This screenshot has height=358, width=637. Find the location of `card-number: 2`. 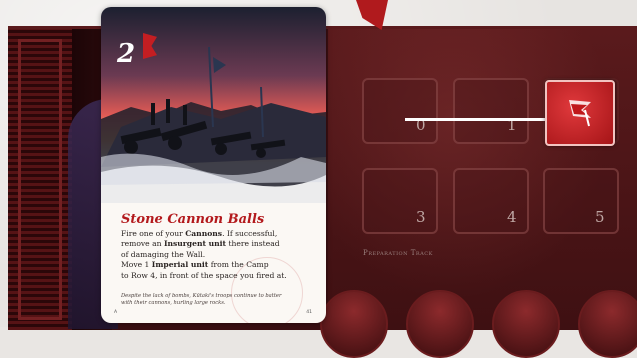

card-number: 2 is located at coordinates (126, 54).